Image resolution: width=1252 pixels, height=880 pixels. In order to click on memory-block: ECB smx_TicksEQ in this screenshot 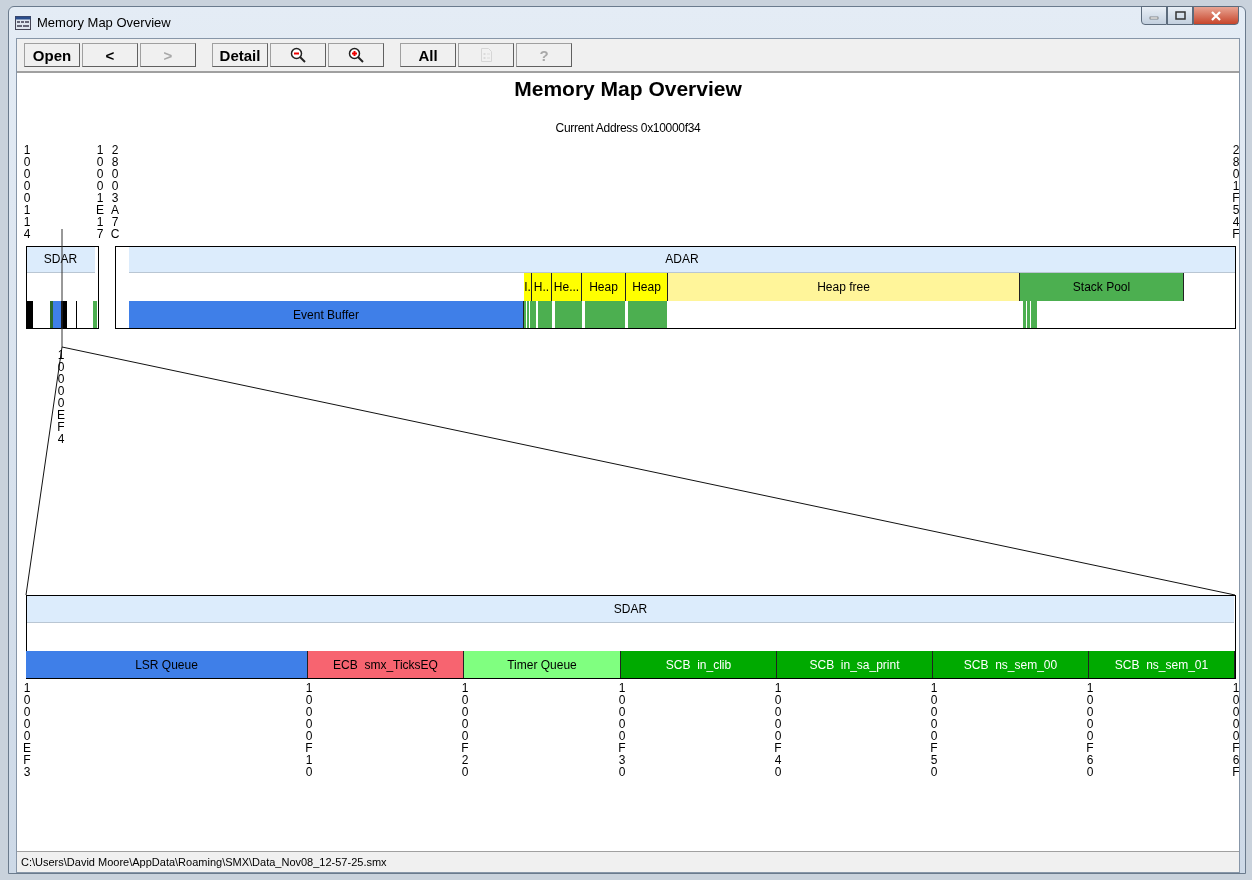, I will do `click(386, 664)`.